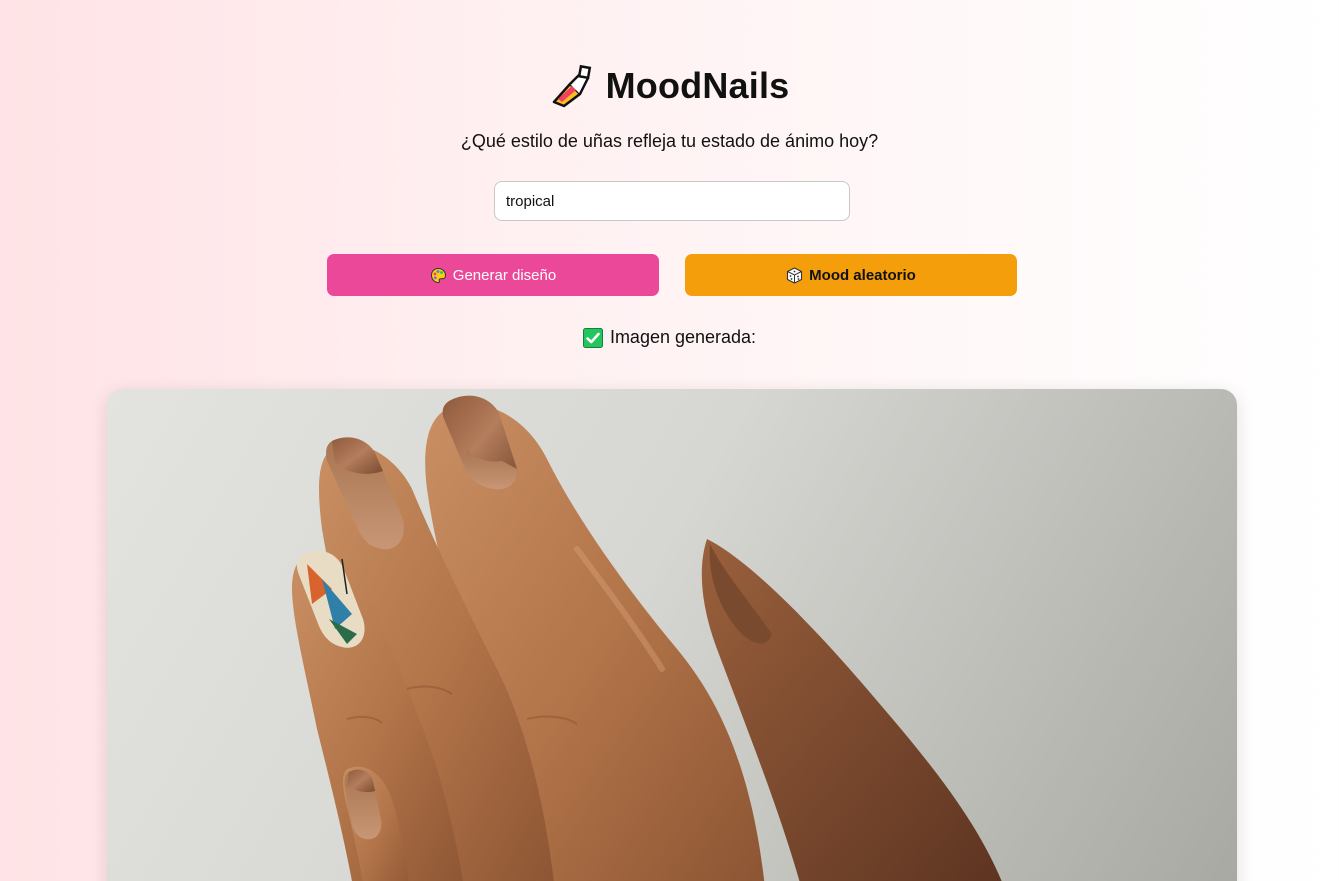 Image resolution: width=1339 pixels, height=881 pixels. Describe the element at coordinates (862, 275) in the screenshot. I see `random-mood-label: Mood aleatorio` at that location.